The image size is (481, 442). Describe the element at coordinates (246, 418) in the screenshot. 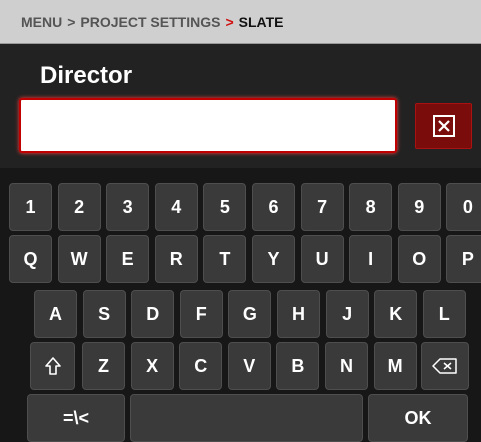

I see `space-key` at that location.